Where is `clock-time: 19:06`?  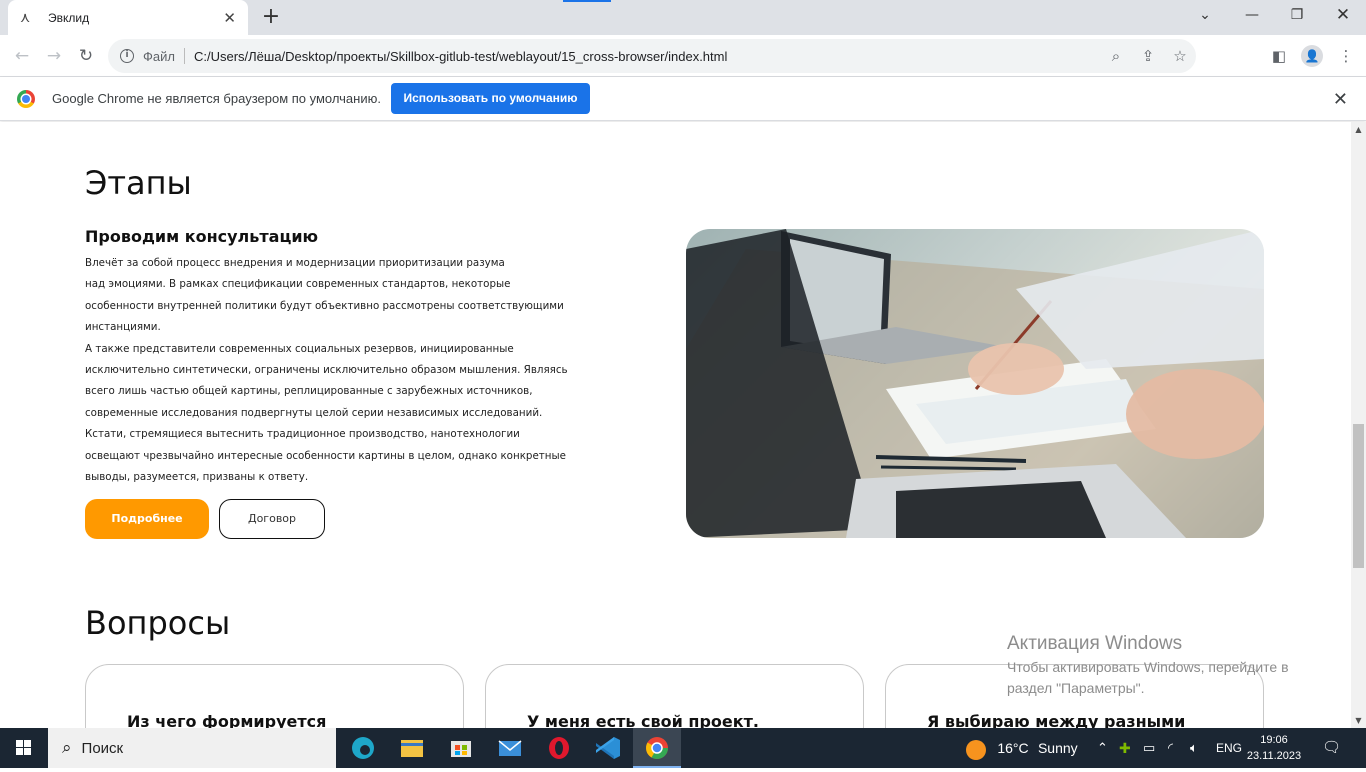 clock-time: 19:06 is located at coordinates (1274, 740).